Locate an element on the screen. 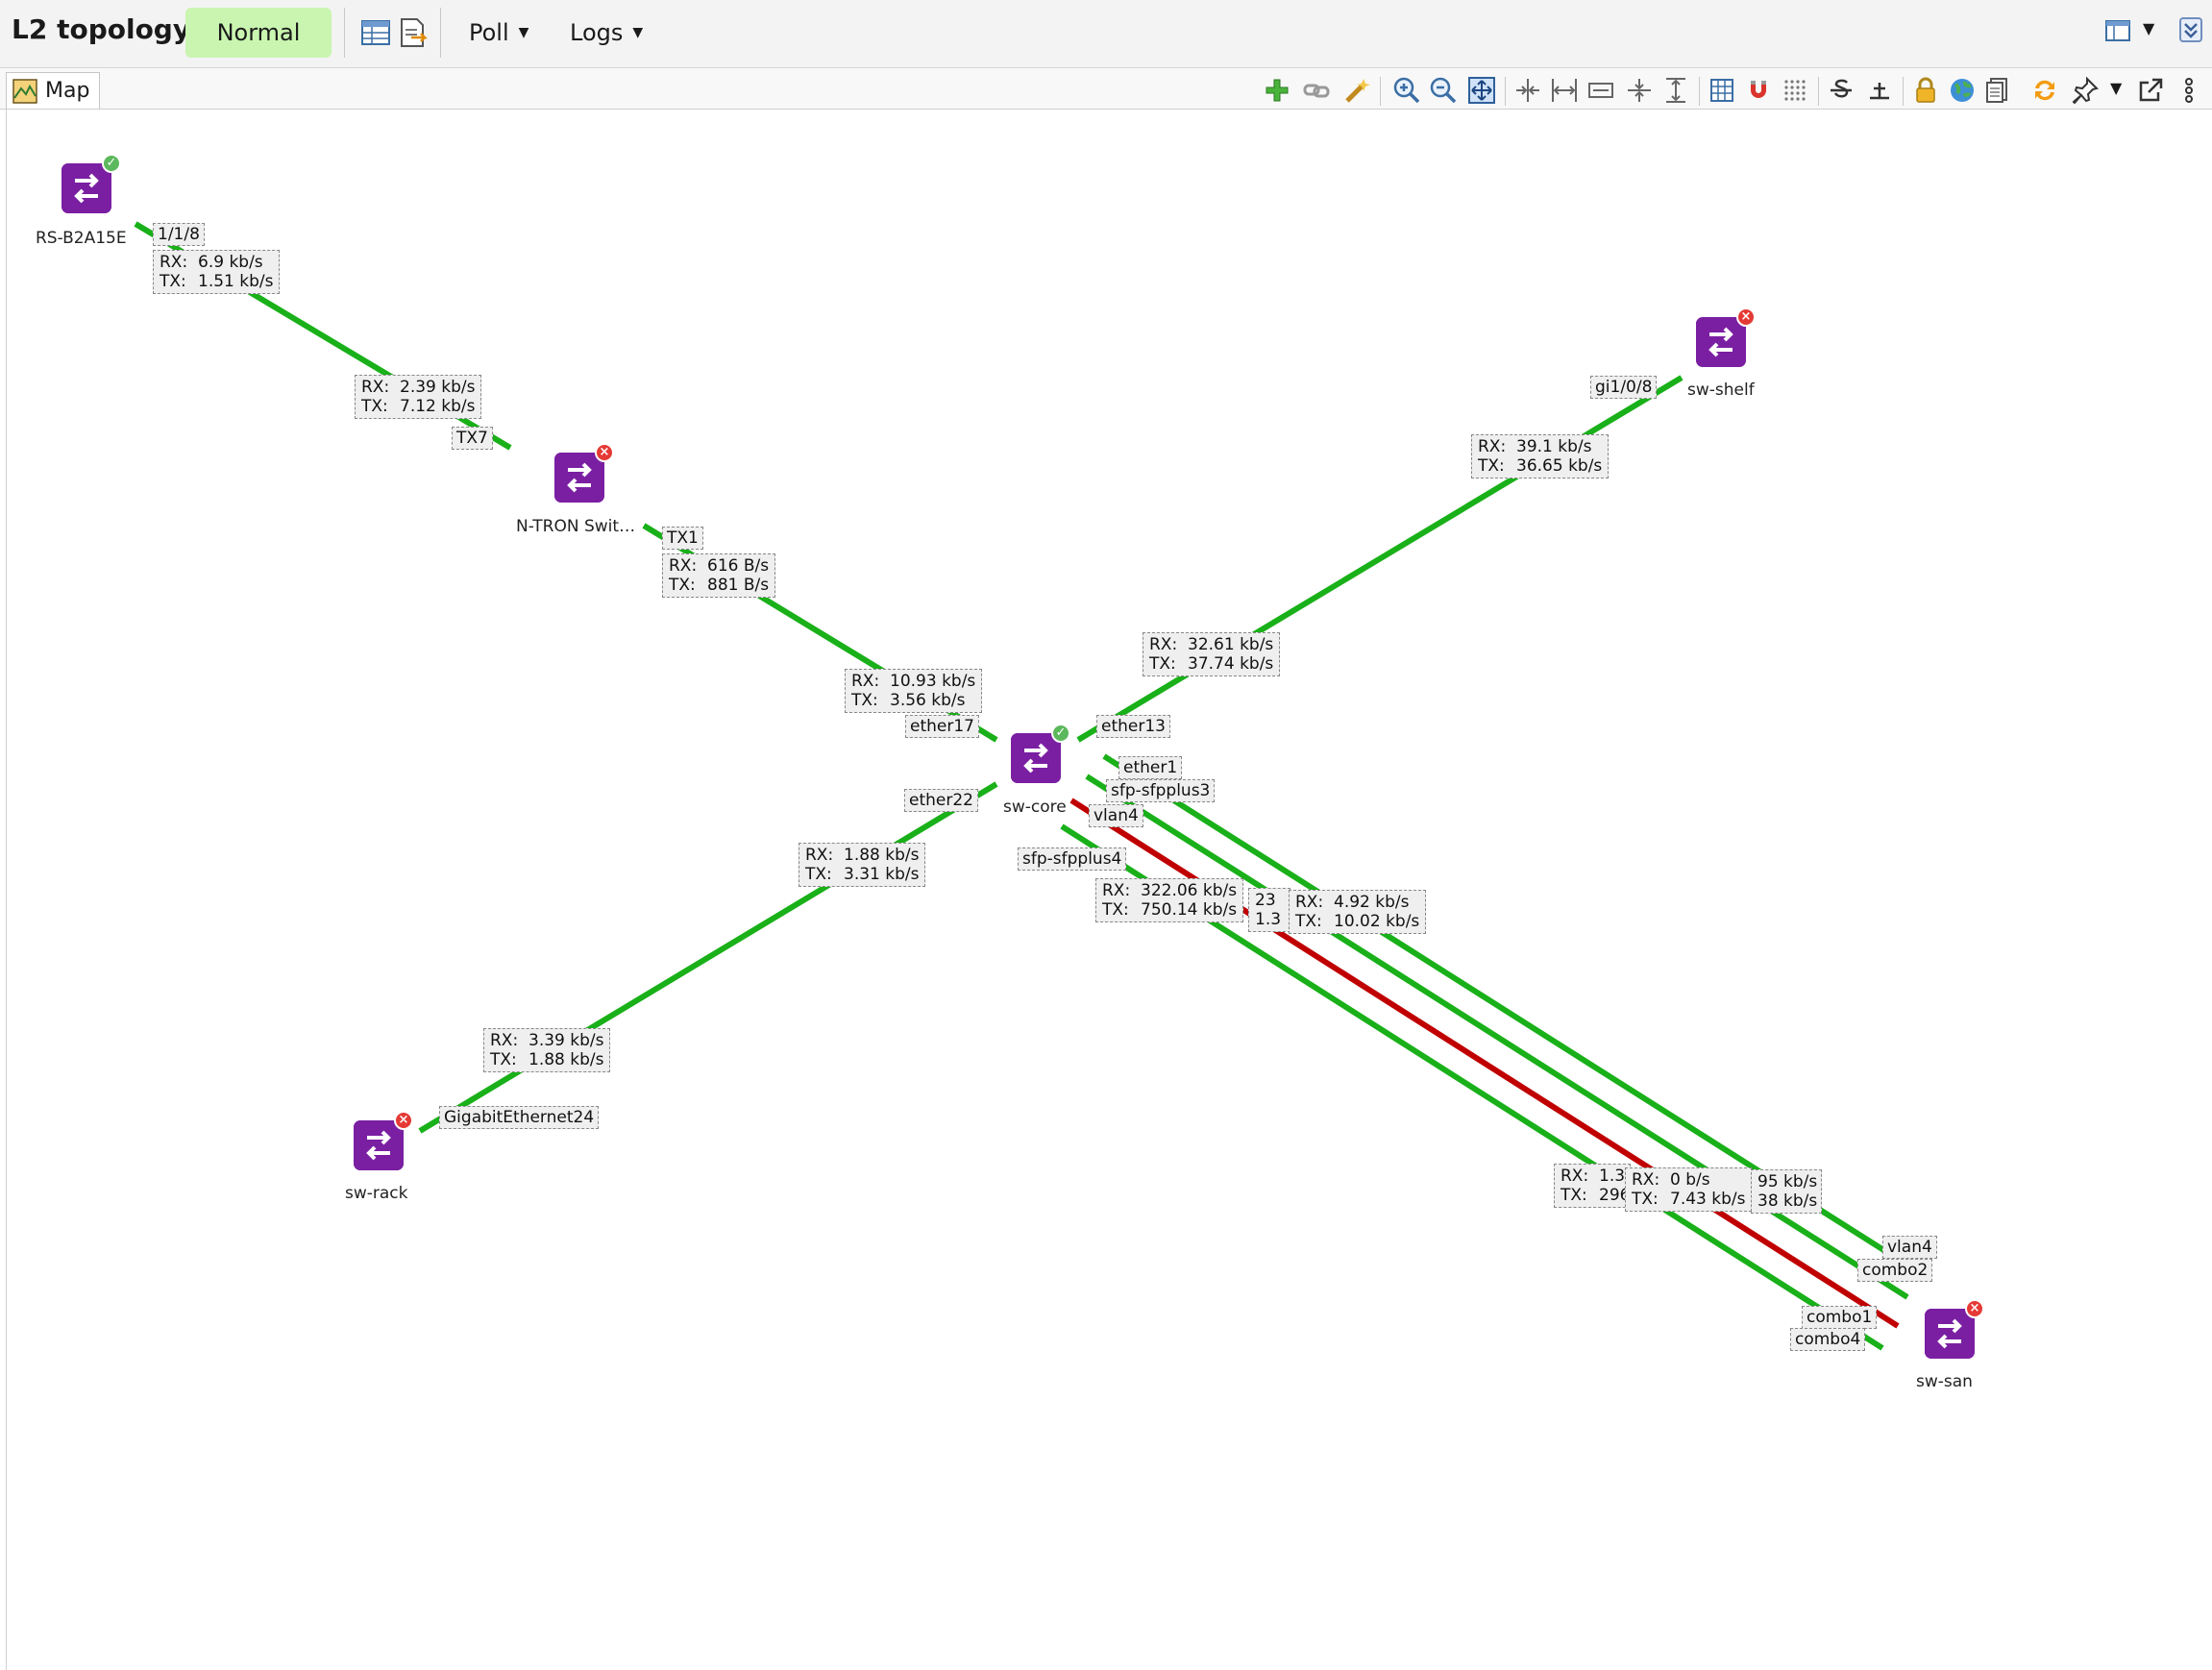 This screenshot has width=2212, height=1670. traffic-stats: RX: 322.06 kb/s TX: 750.14 kb/s is located at coordinates (1169, 900).